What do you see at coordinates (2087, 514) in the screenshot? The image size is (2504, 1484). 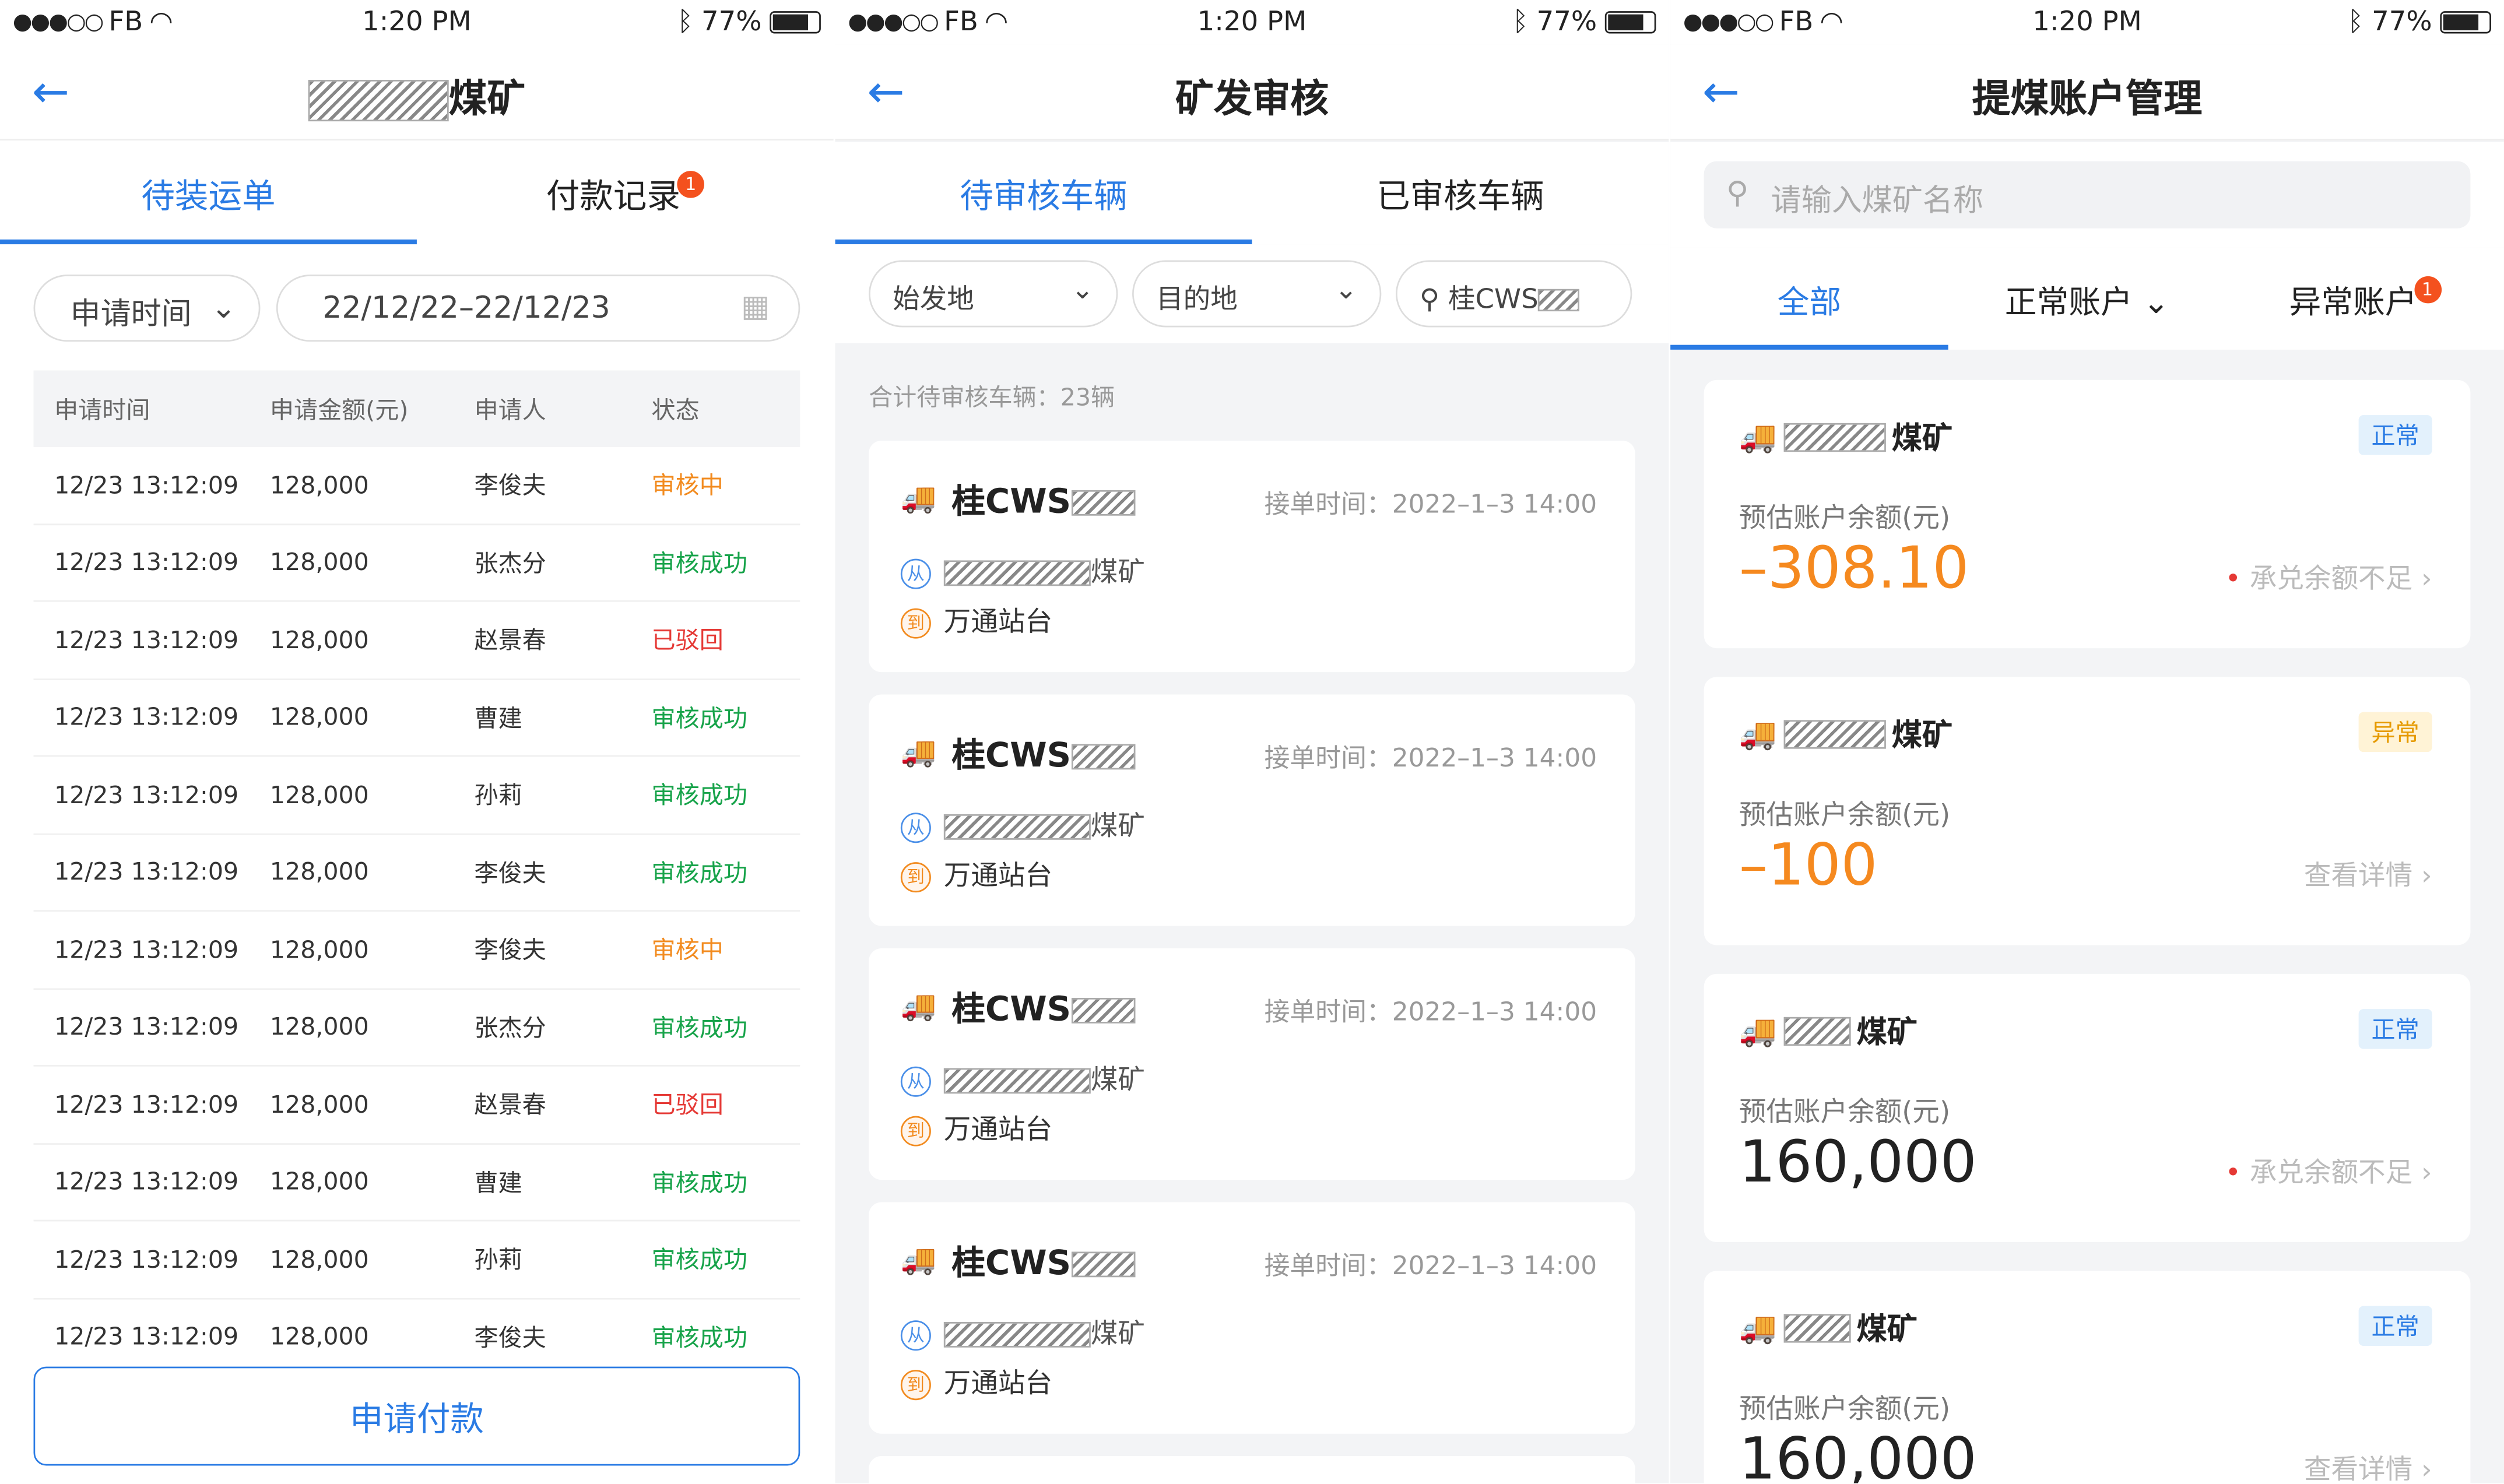 I see `account-card: 🚚 煤矿 正常 预估账户余额(元) –308.10 • 承兑余额不足 ›` at bounding box center [2087, 514].